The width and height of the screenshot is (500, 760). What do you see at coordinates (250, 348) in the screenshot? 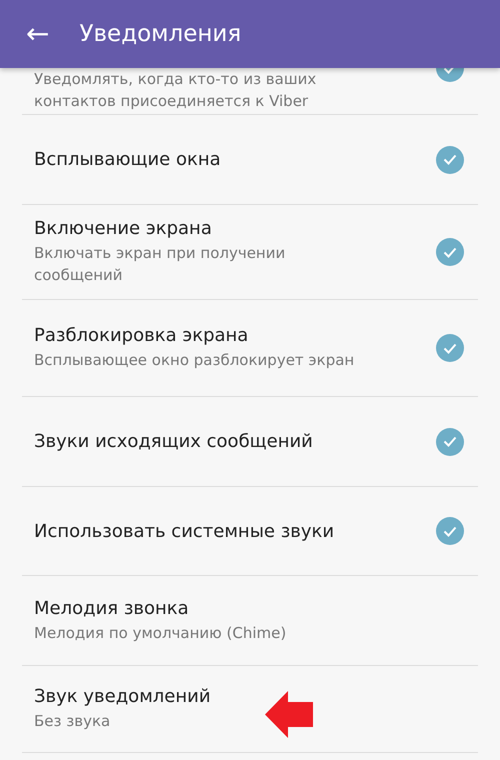
I see `settings-item: Разблокировка экрана Всплывающее окно разблокирует экран` at bounding box center [250, 348].